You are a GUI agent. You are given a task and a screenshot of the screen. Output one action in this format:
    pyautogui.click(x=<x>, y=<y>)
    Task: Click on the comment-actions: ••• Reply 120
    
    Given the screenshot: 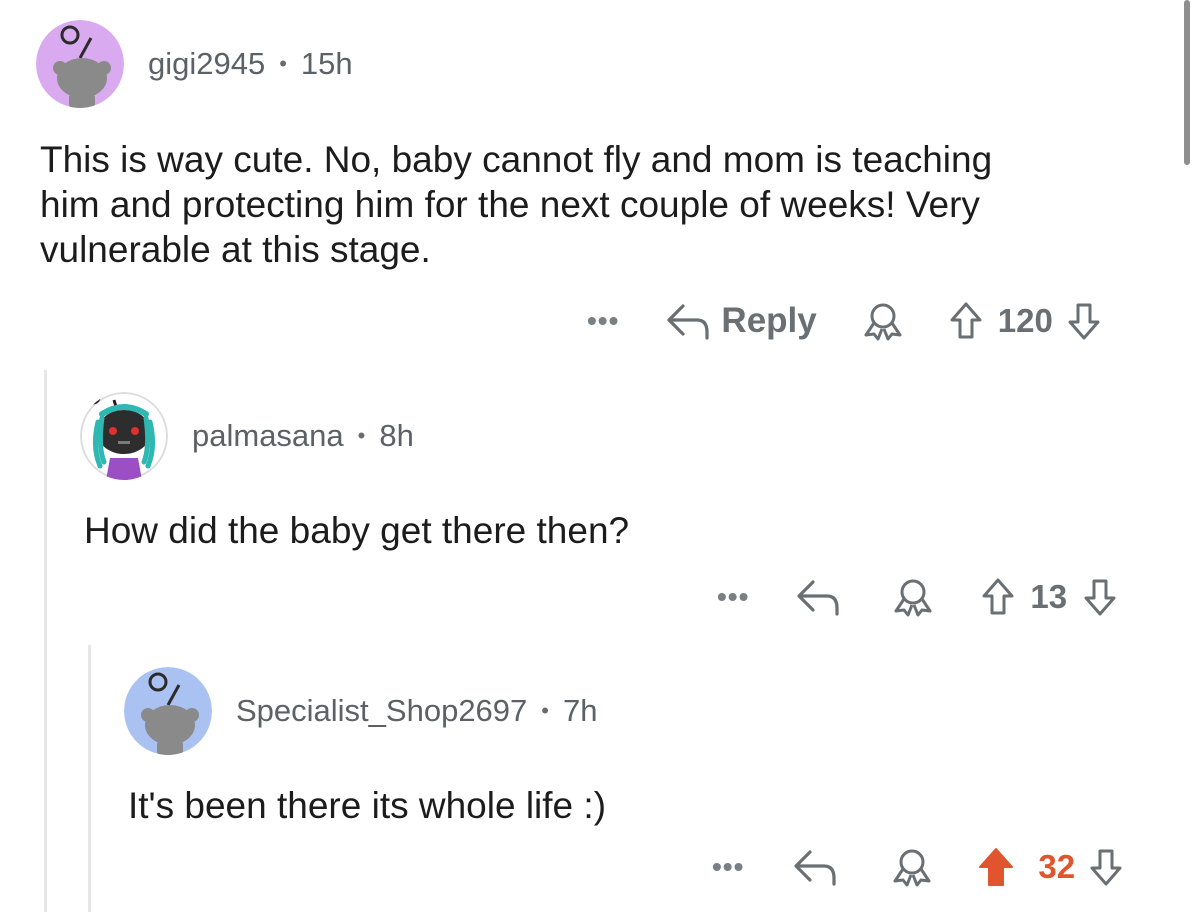 What is the action you would take?
    pyautogui.click(x=844, y=321)
    